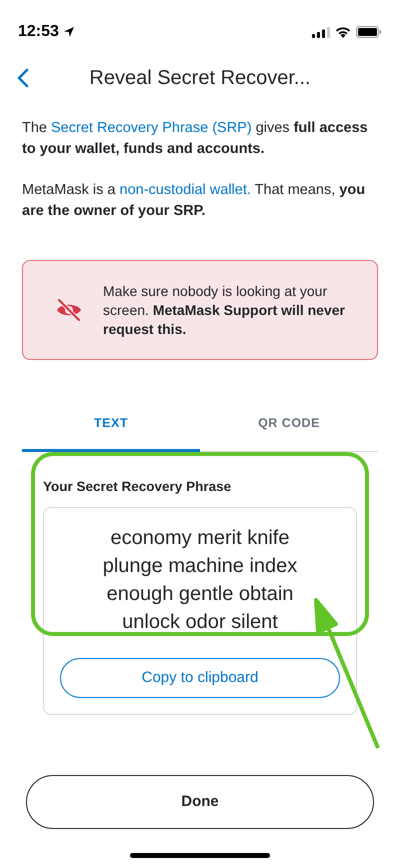 This screenshot has height=866, width=400. What do you see at coordinates (38, 32) in the screenshot?
I see `status-time: 12:53` at bounding box center [38, 32].